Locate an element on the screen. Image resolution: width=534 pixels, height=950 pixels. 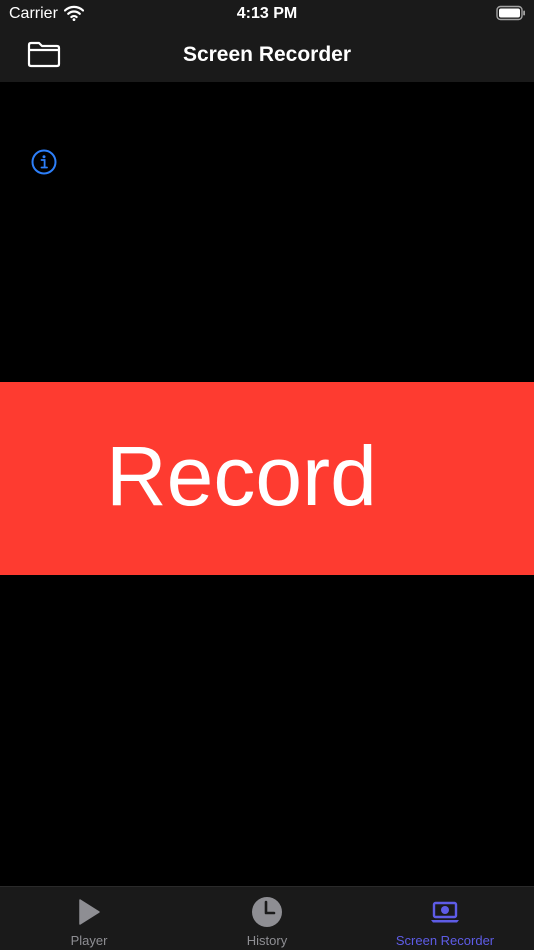
record-label: Record is located at coordinates (241, 476).